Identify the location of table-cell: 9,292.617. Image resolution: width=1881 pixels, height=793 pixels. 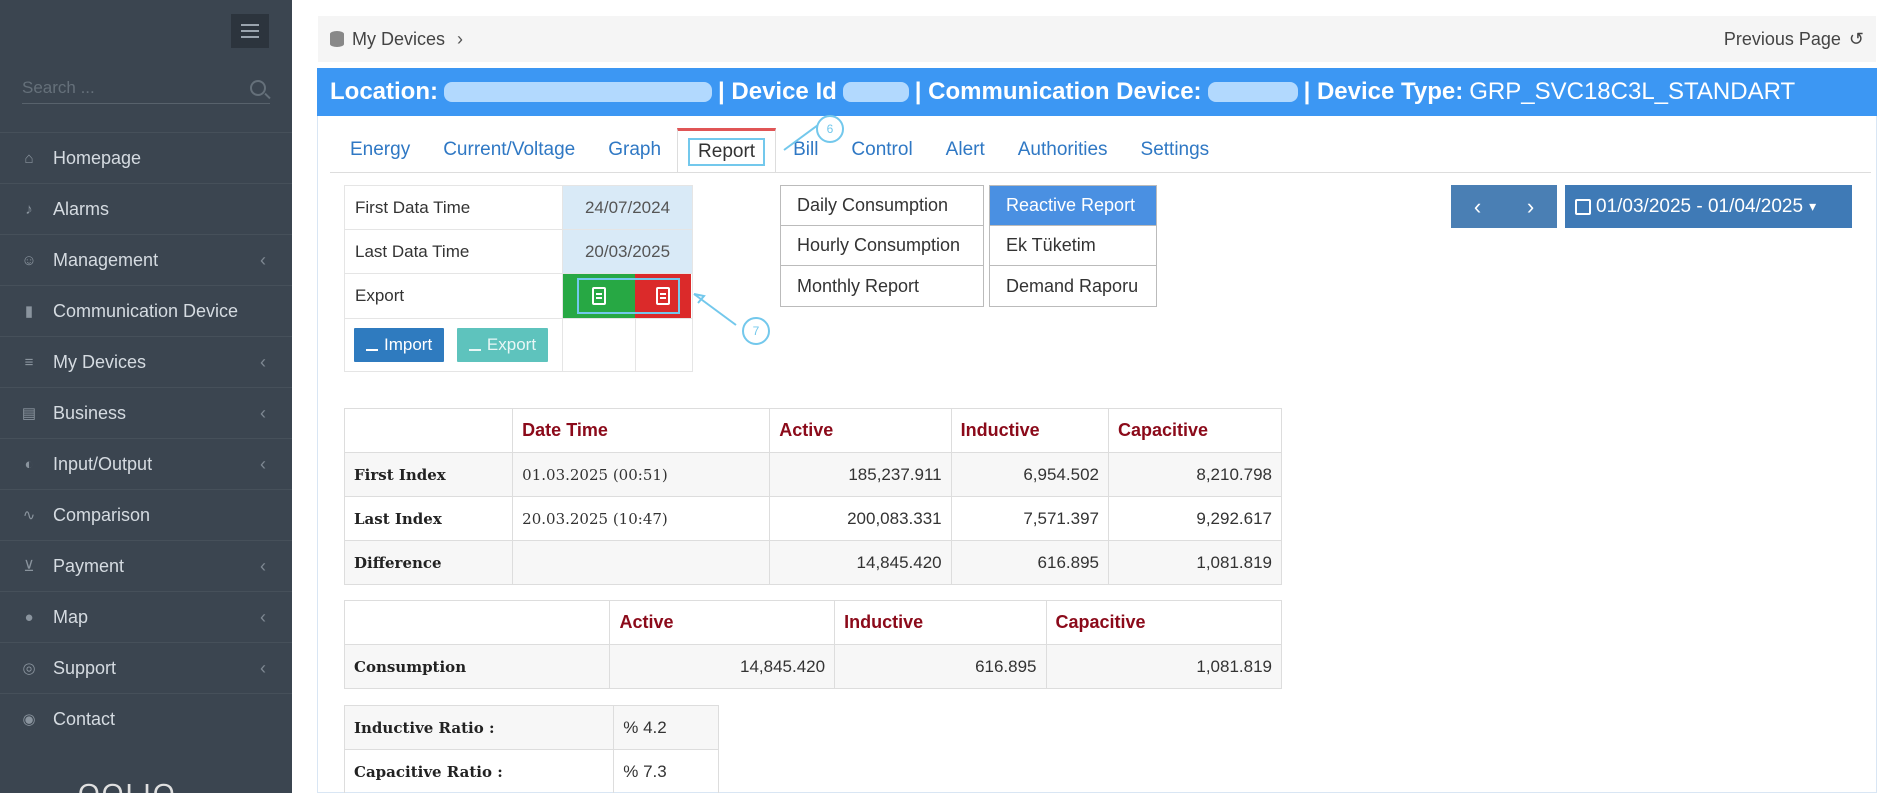
(1195, 518).